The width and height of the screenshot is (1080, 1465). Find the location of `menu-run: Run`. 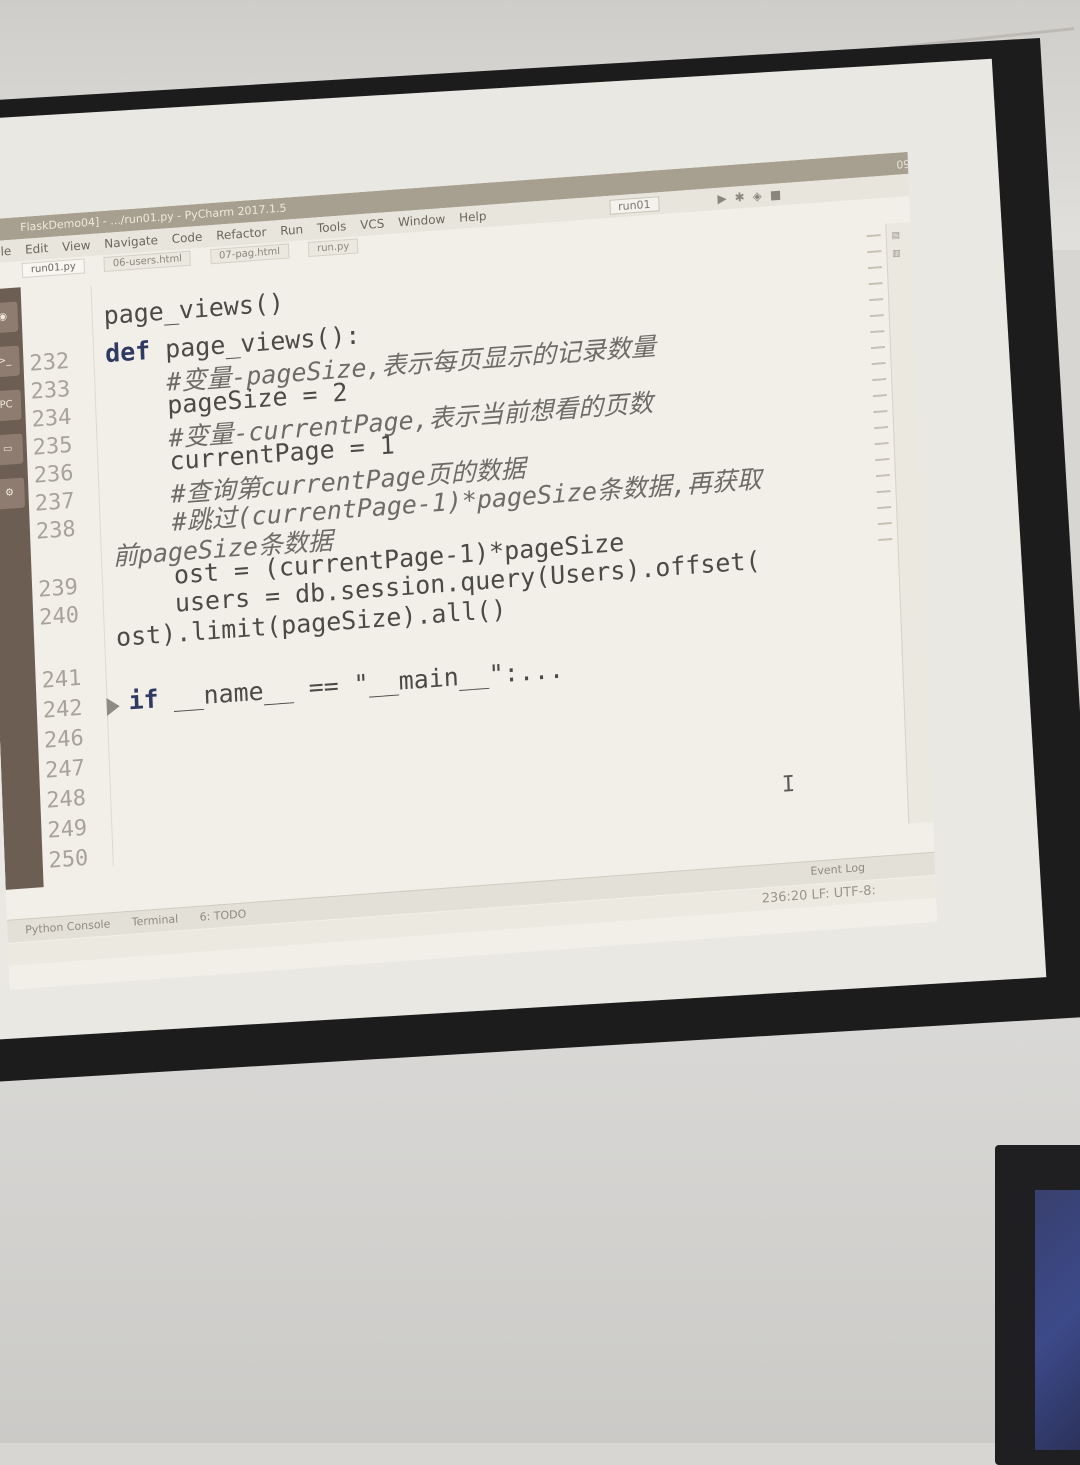

menu-run: Run is located at coordinates (291, 230).